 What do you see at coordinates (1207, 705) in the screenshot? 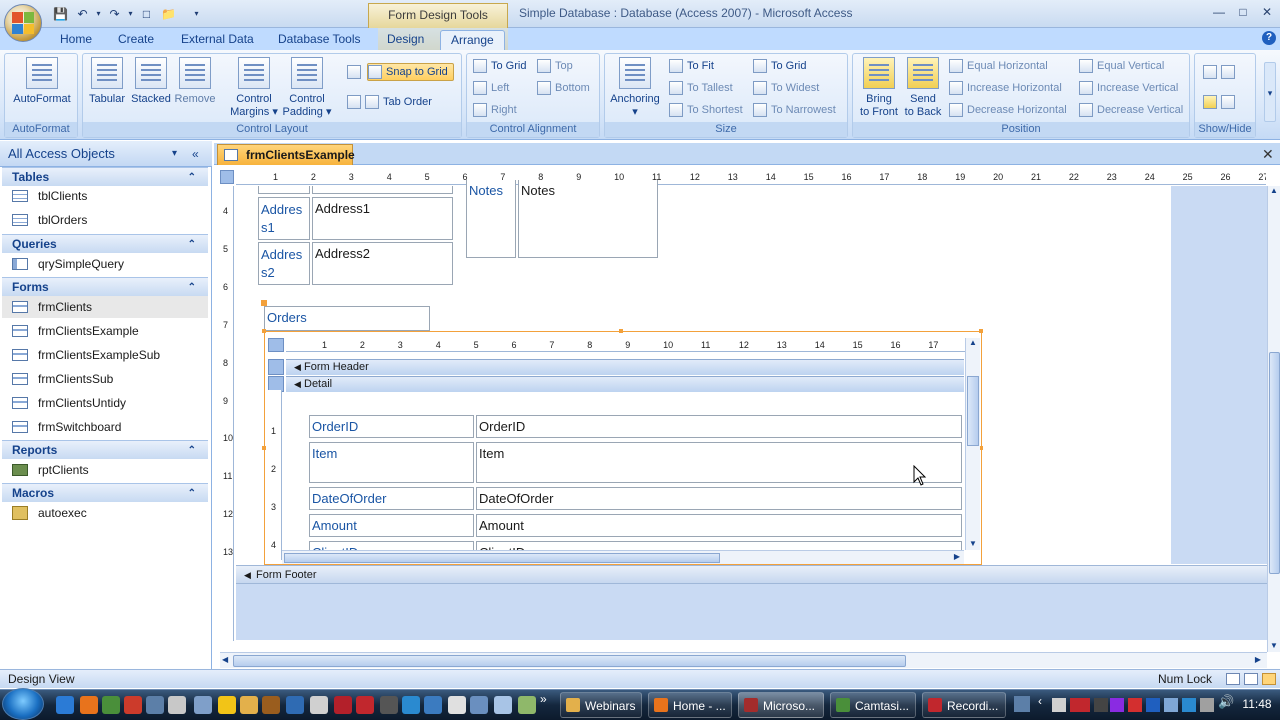
I see `tray-power-icon` at bounding box center [1207, 705].